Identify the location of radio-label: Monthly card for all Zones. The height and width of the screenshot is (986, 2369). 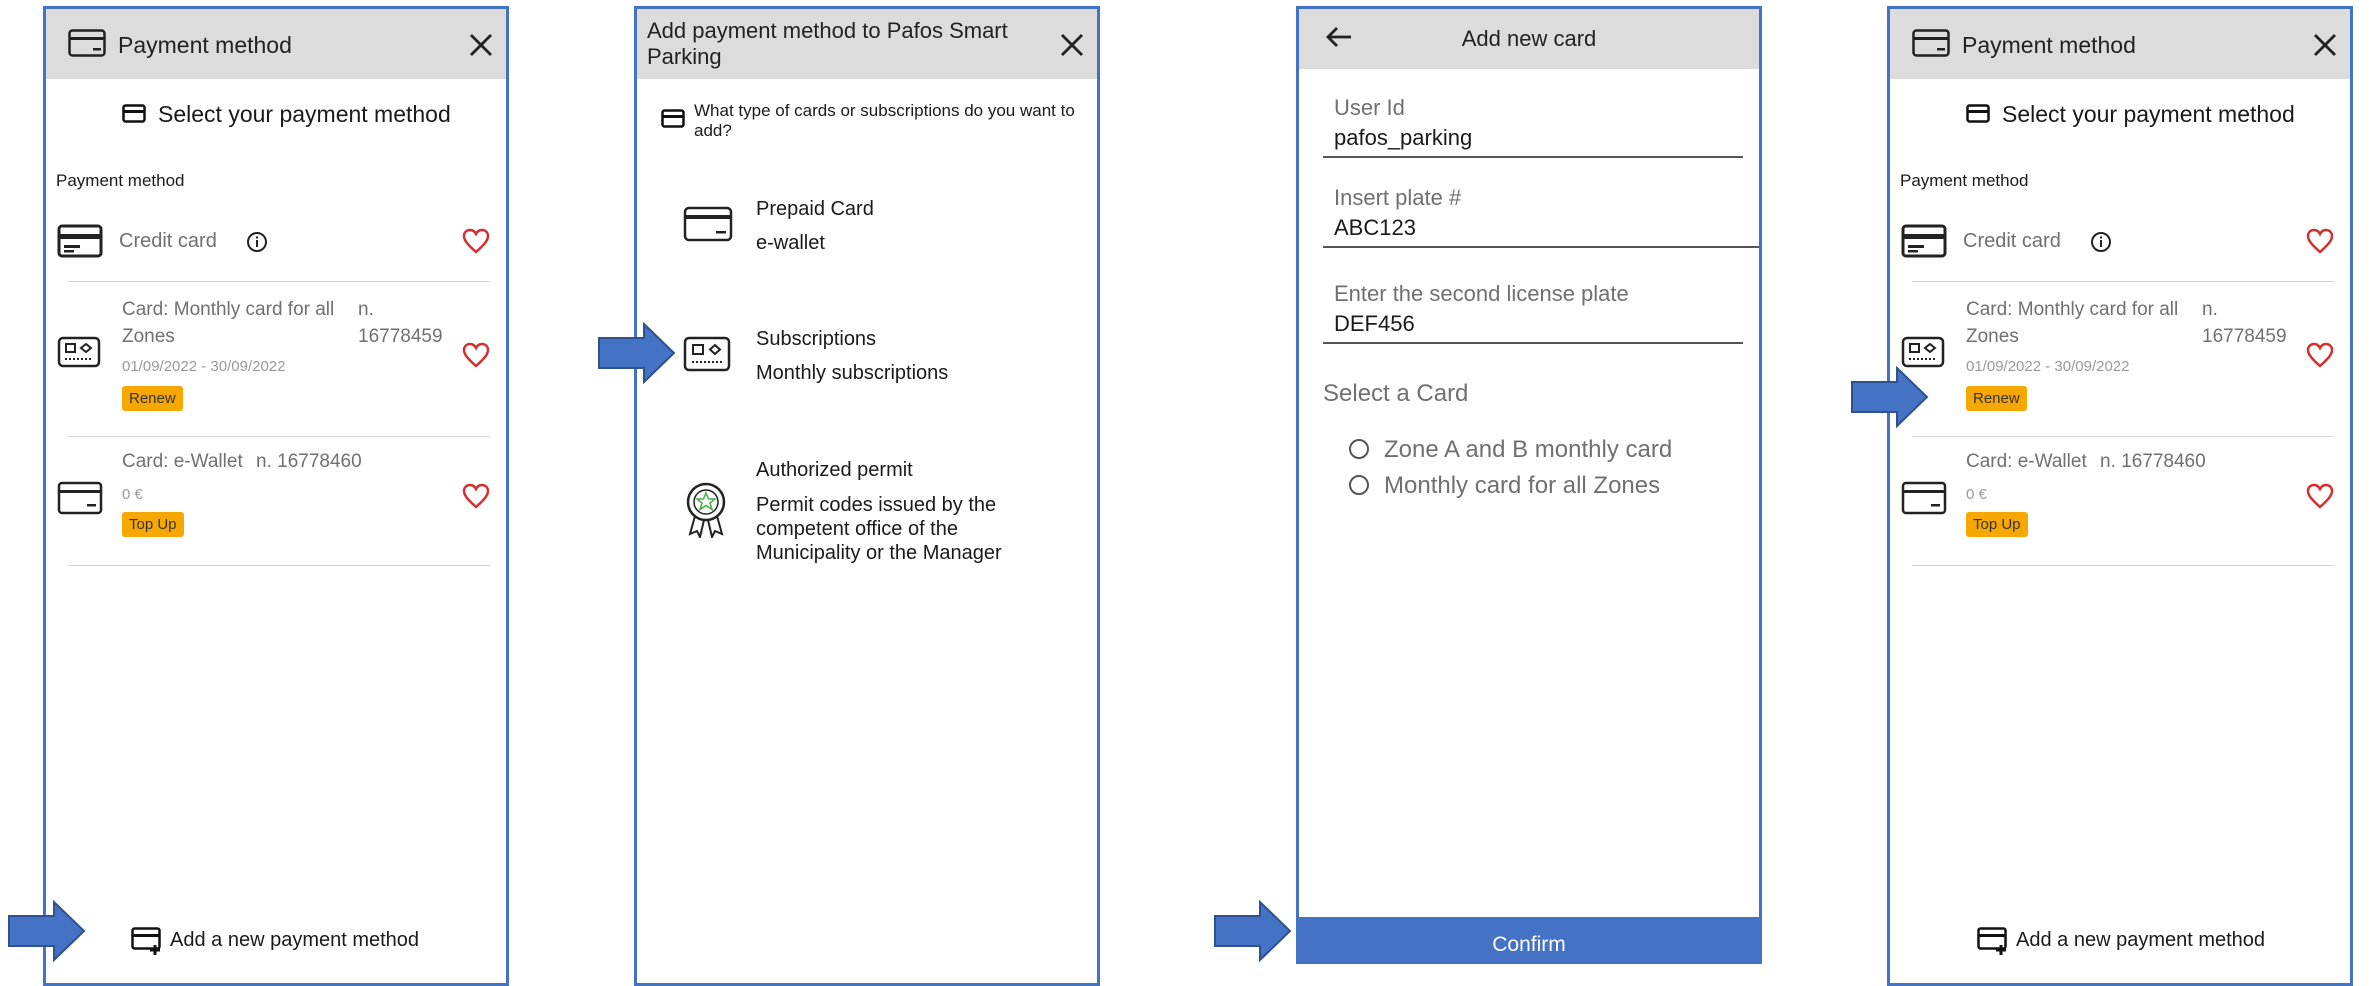
(1522, 485).